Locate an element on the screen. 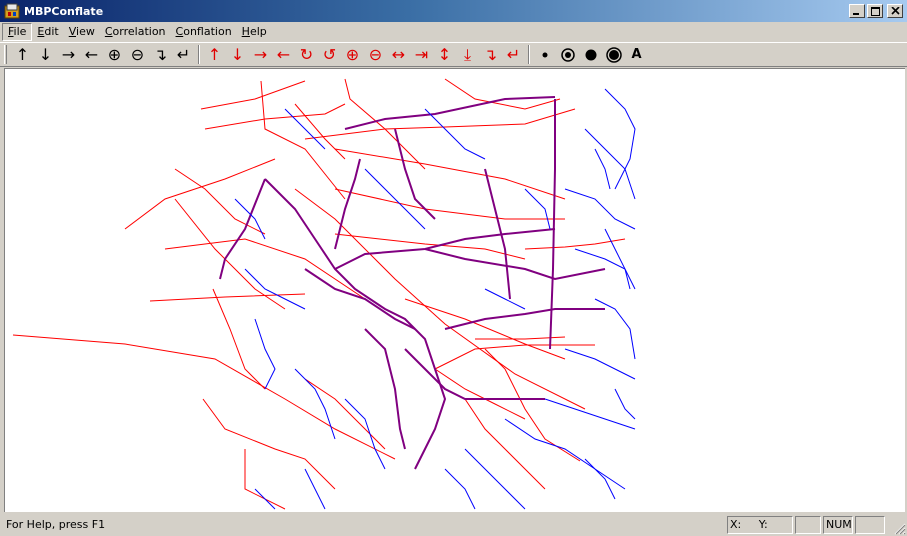  menu-label: onflation is located at coordinates (207, 31).